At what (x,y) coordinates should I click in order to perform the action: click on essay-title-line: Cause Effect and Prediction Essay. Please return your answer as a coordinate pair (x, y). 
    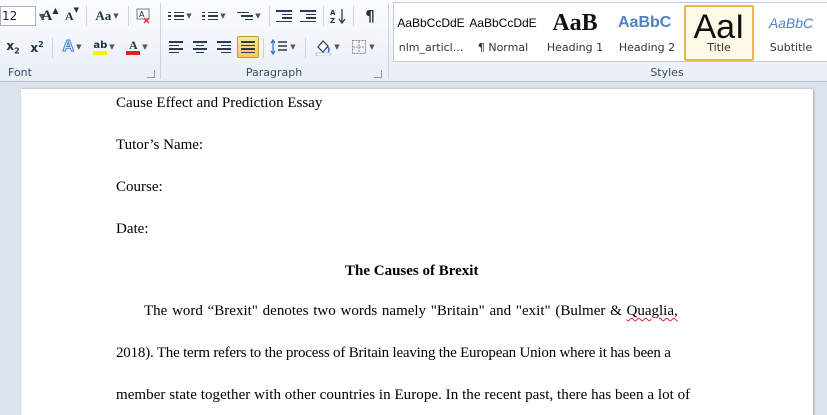
    Looking at the image, I should click on (219, 103).